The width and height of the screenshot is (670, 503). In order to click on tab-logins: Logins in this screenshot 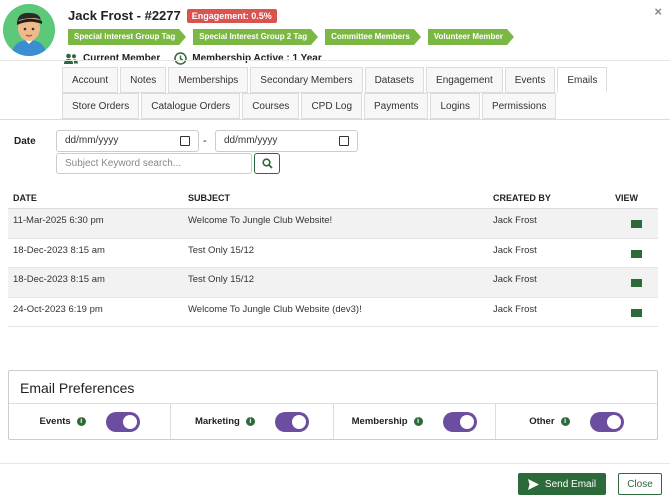, I will do `click(455, 106)`.